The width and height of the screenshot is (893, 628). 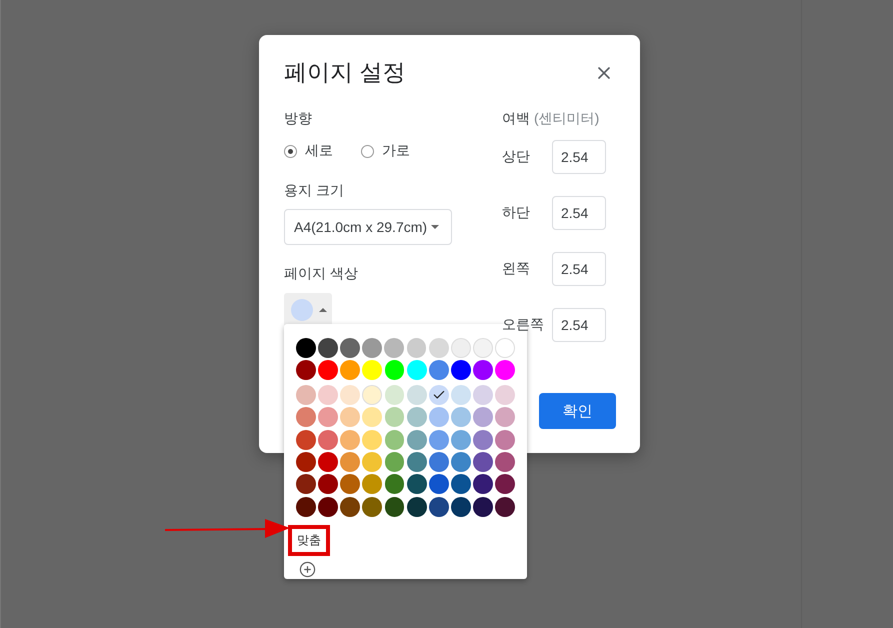 What do you see at coordinates (314, 191) in the screenshot?
I see `paper-size-label: 용지 크기` at bounding box center [314, 191].